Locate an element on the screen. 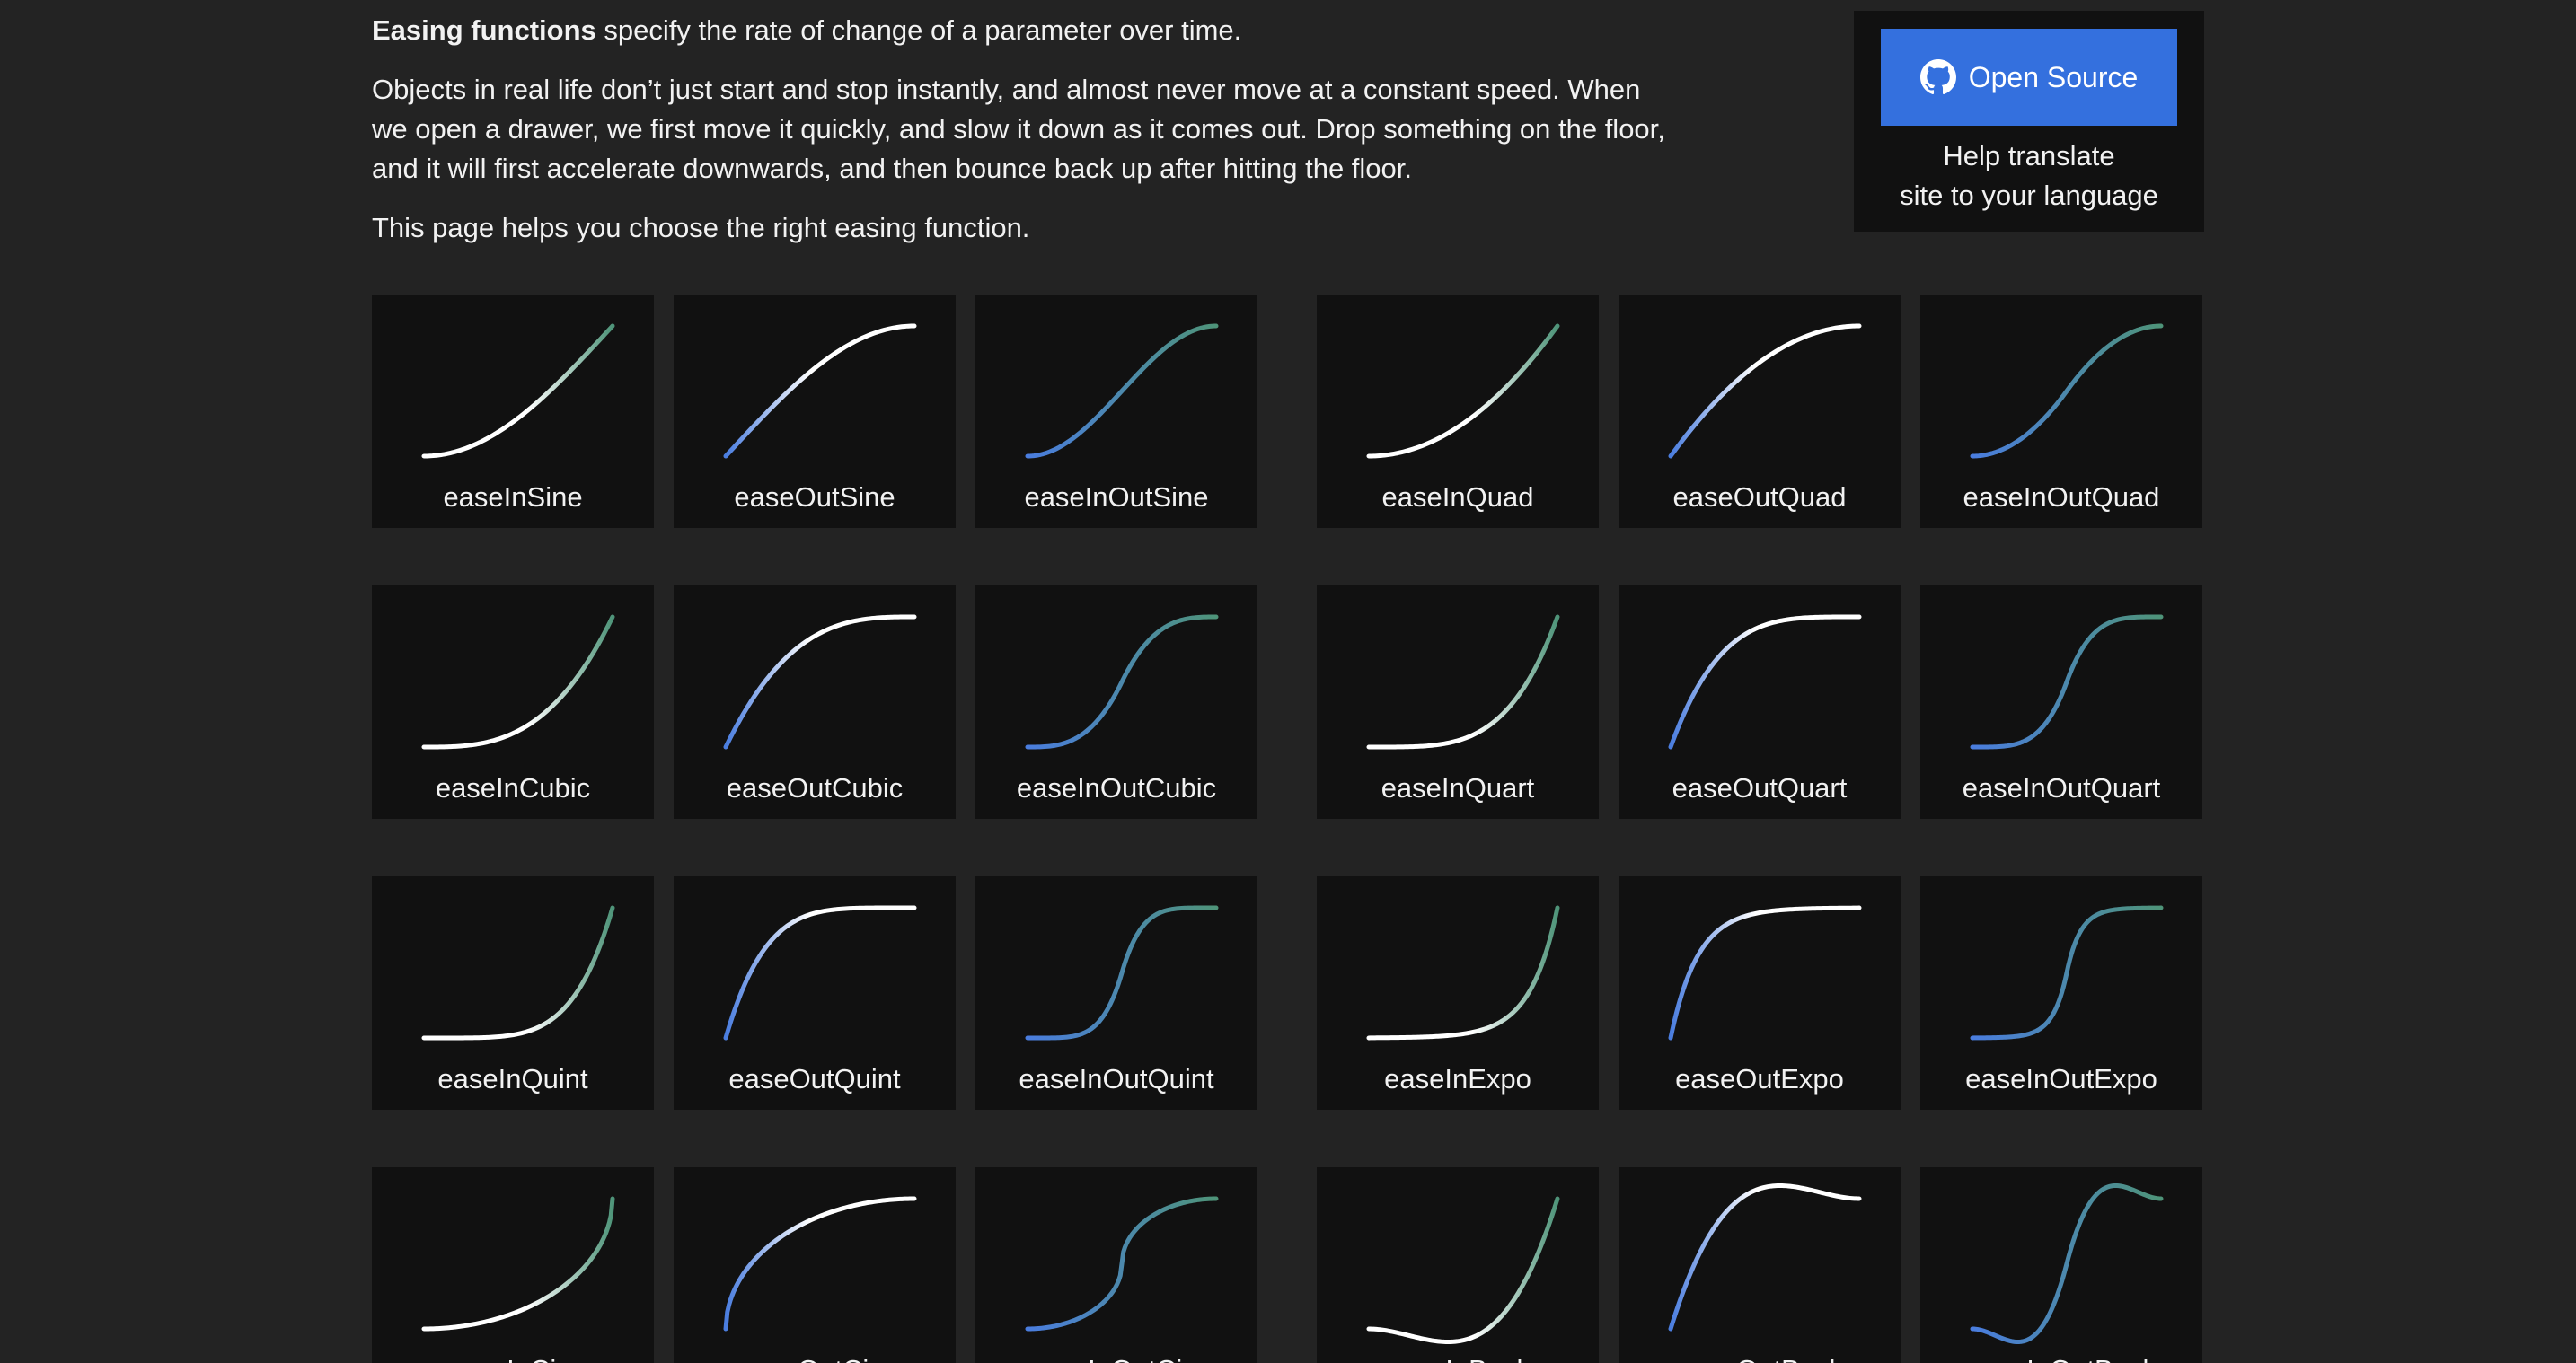  easing-card-easeInOutCubic: easeInOutCubic is located at coordinates (1116, 702).